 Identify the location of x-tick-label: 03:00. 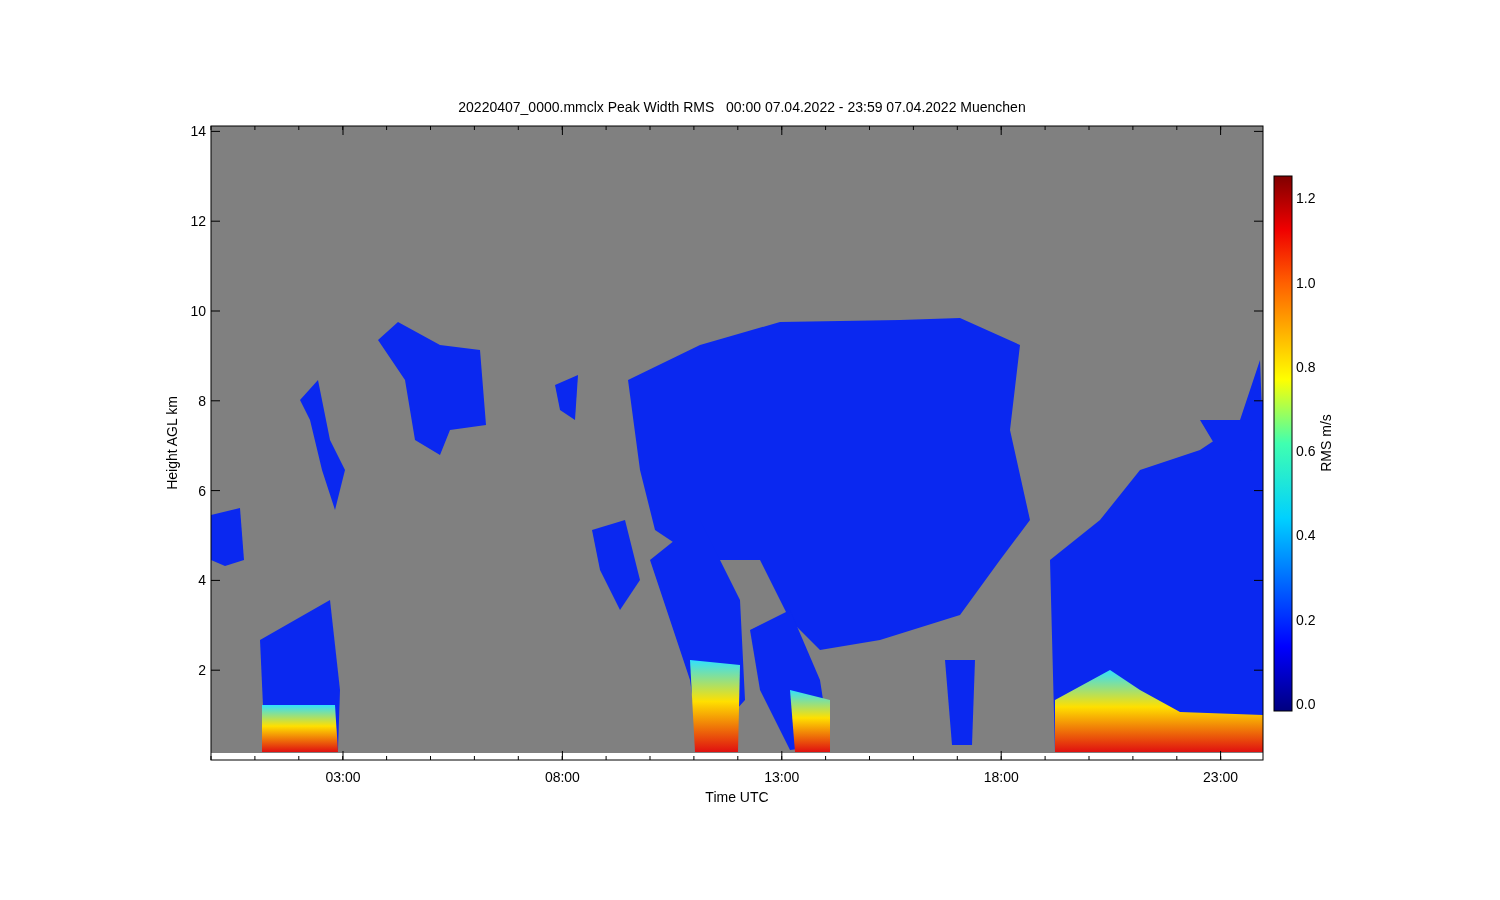
(343, 777).